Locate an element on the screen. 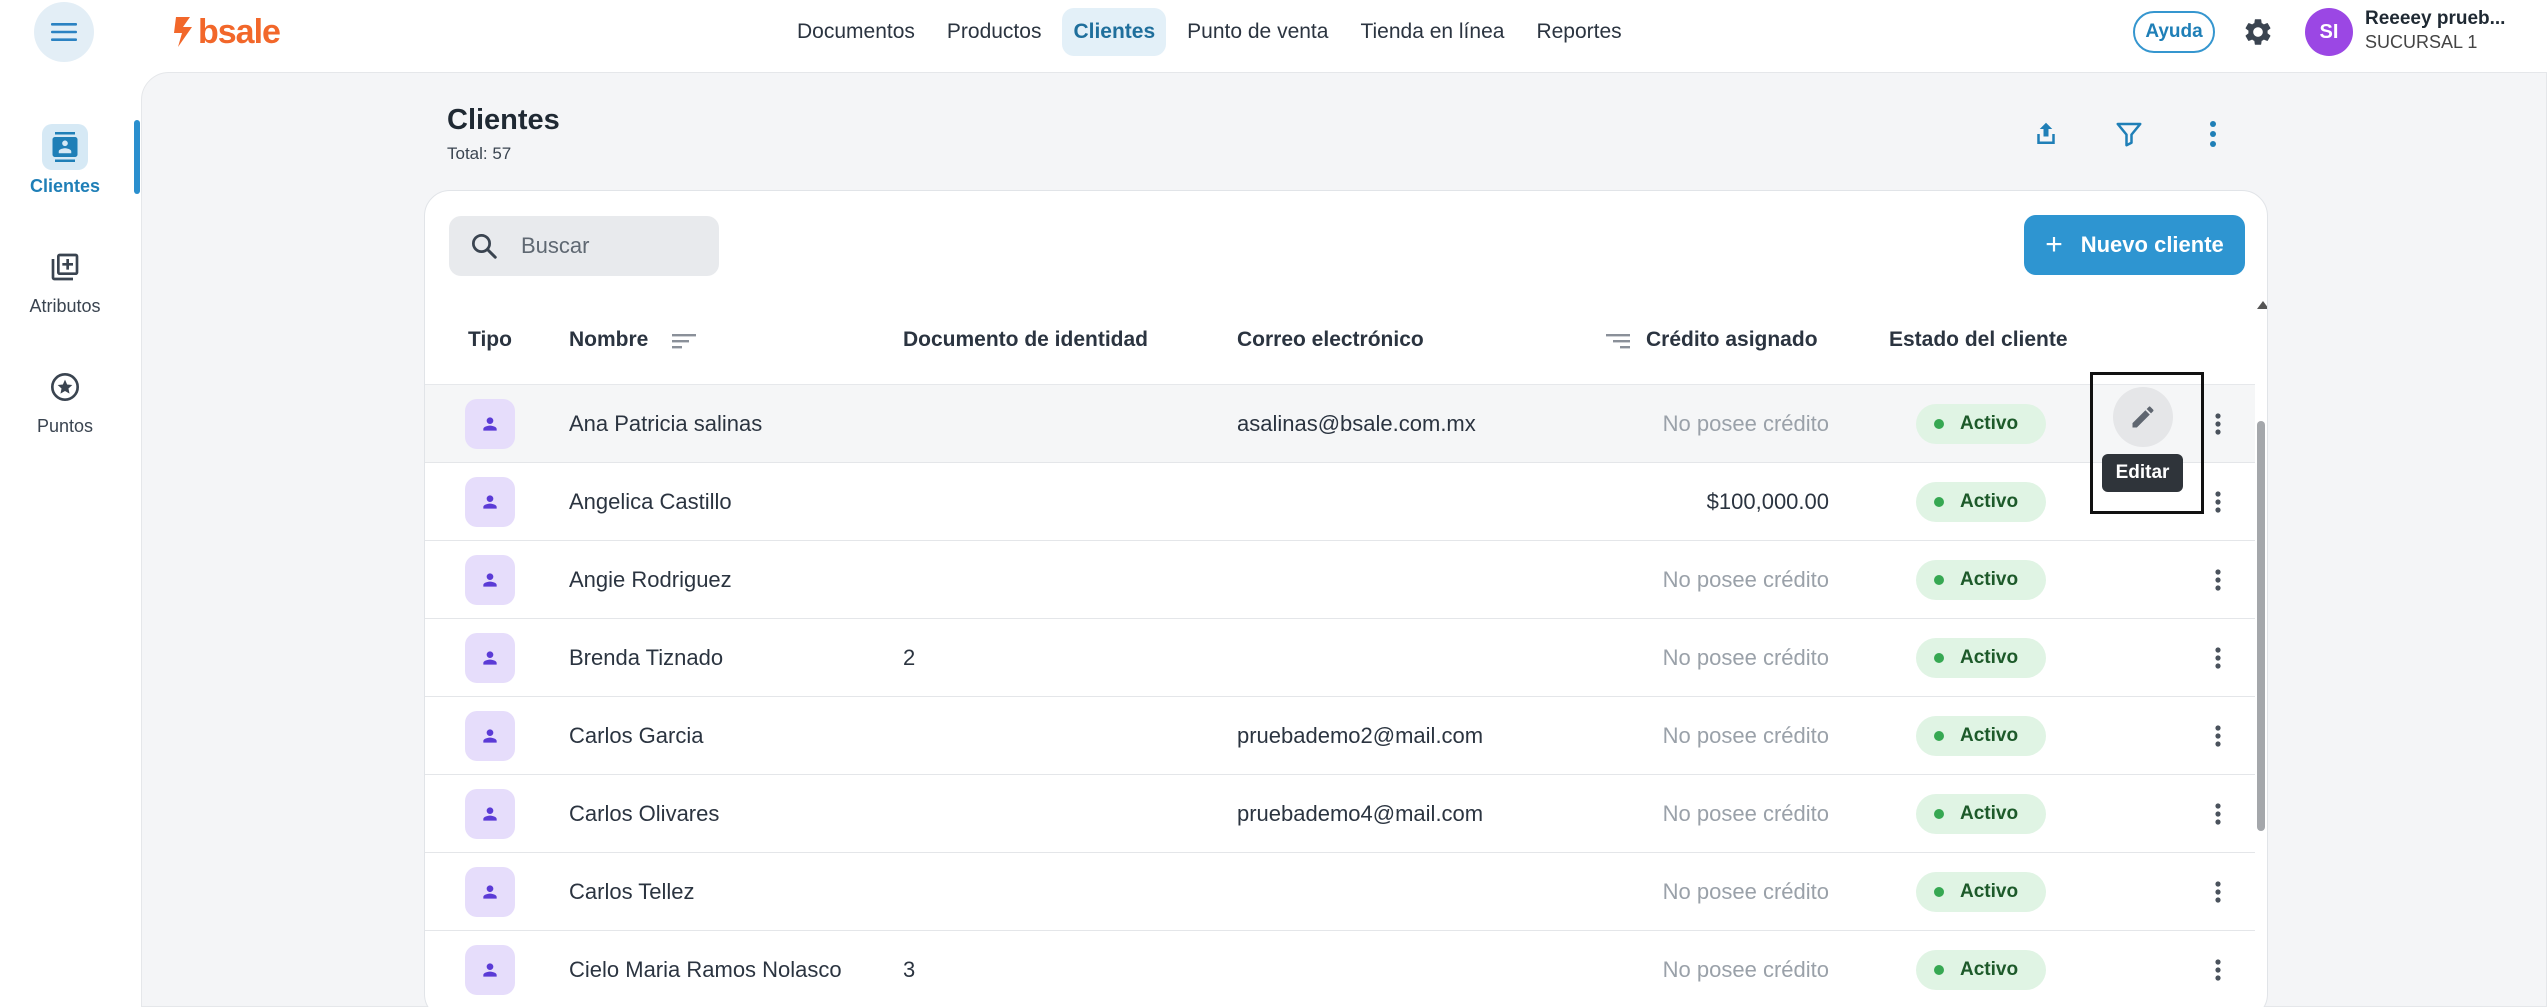  client-name: Angie Rodriguez is located at coordinates (650, 579).